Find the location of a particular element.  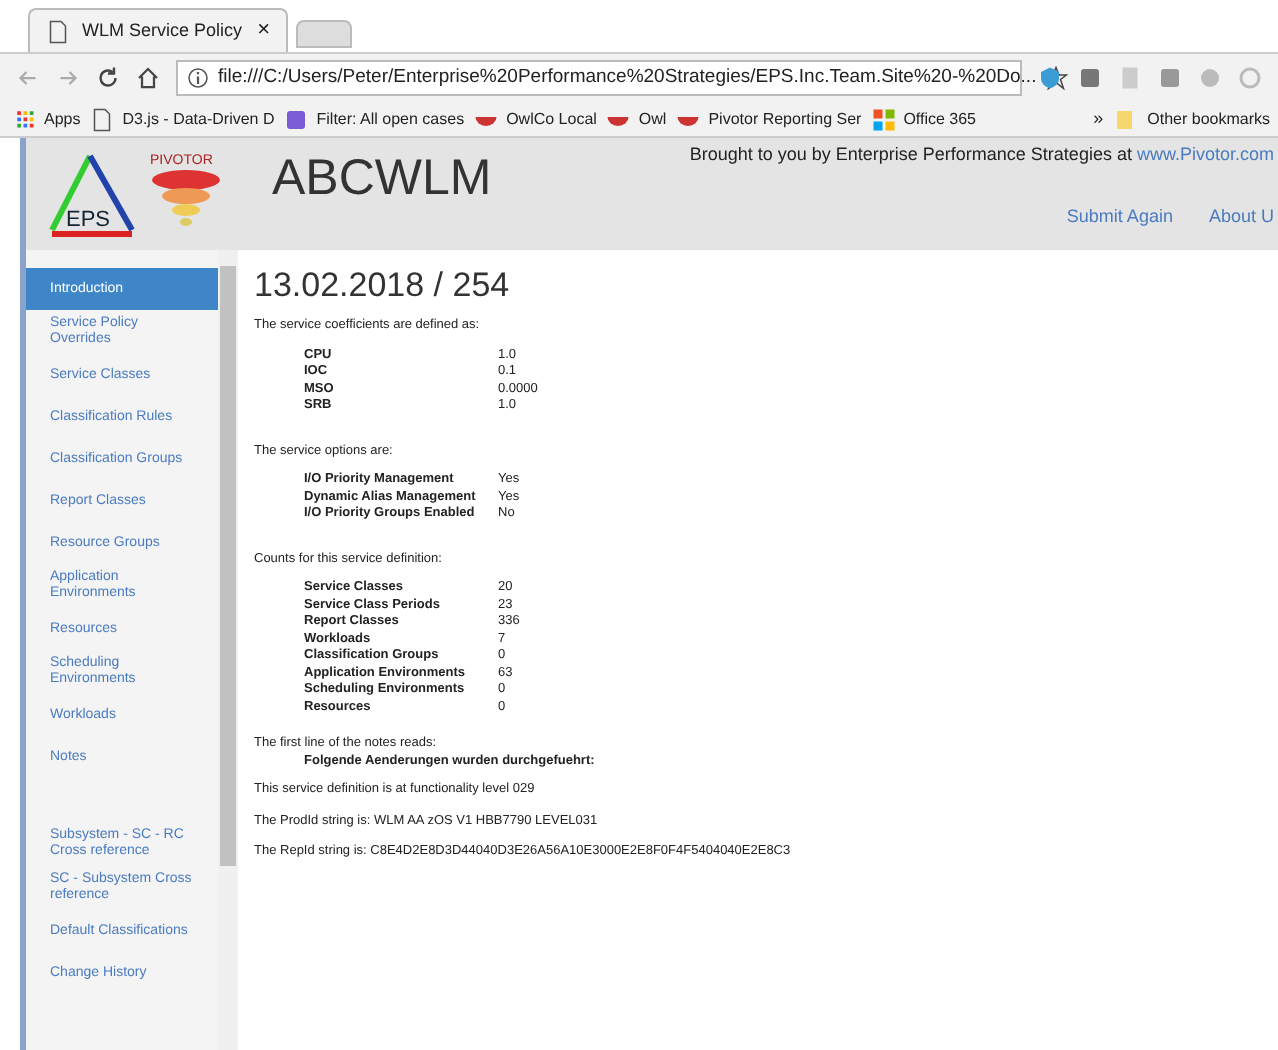

star-icon is located at coordinates (1056, 78).